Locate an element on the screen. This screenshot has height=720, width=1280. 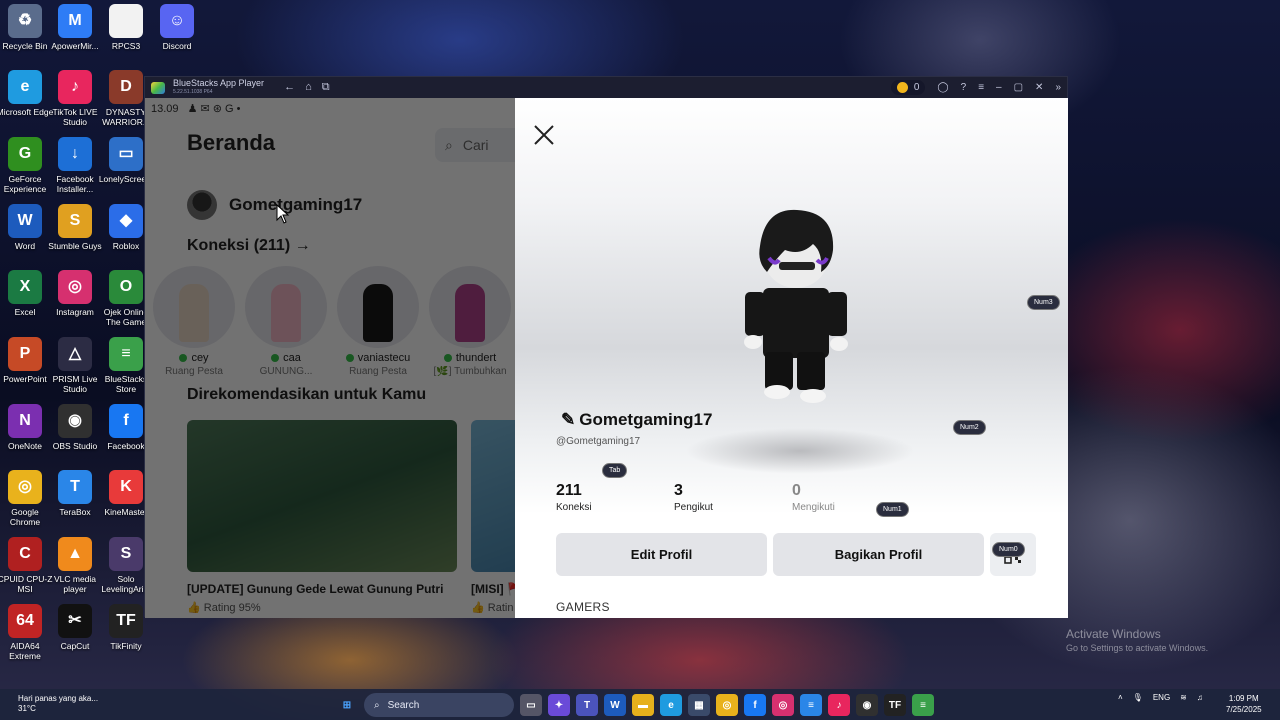
stat-following: 0 Mengikuti is located at coordinates (813, 497).